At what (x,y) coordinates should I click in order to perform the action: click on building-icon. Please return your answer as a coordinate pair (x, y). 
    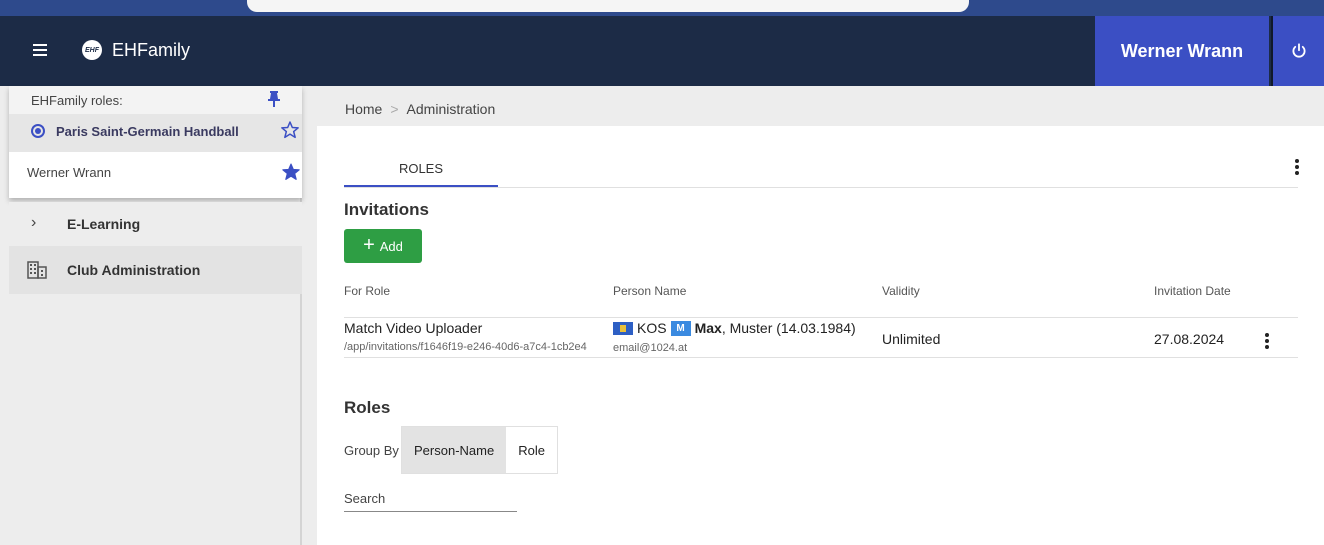
    Looking at the image, I should click on (37, 270).